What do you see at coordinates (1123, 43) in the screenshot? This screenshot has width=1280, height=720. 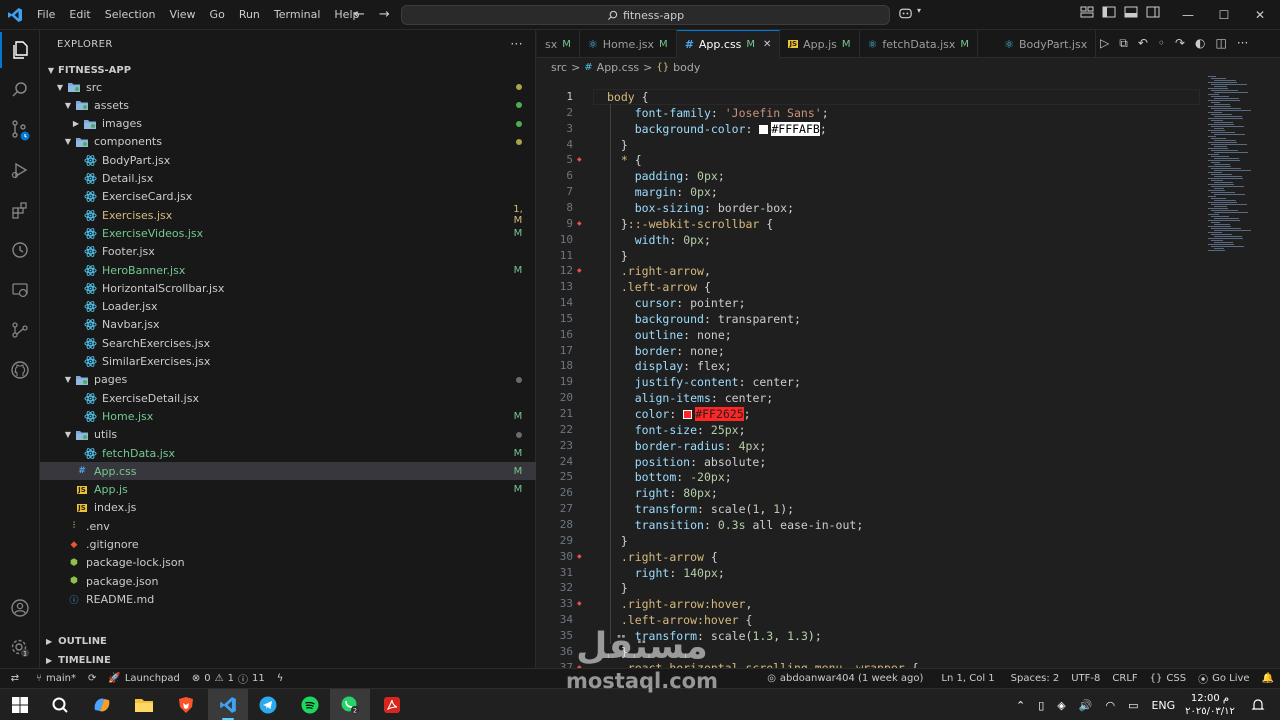 I see `compare-icon: ⧉` at bounding box center [1123, 43].